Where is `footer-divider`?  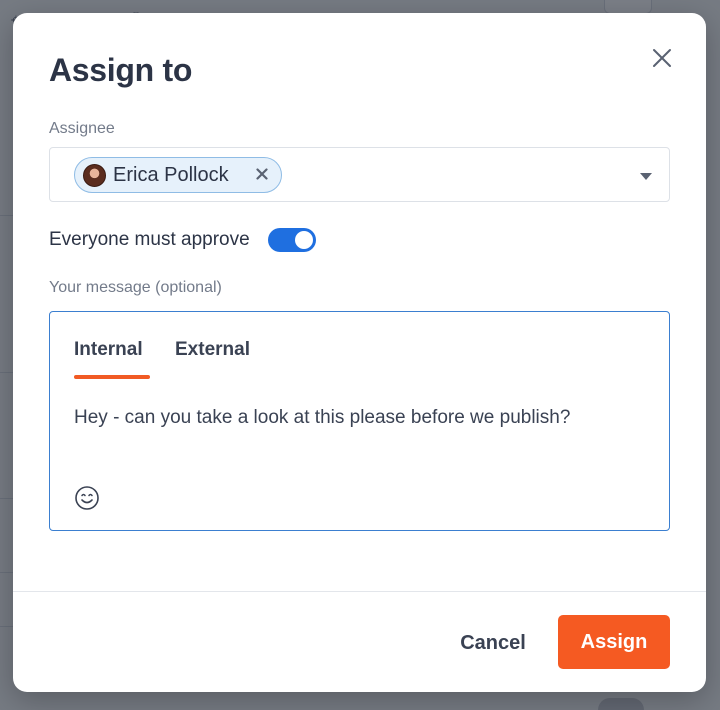 footer-divider is located at coordinates (359, 591).